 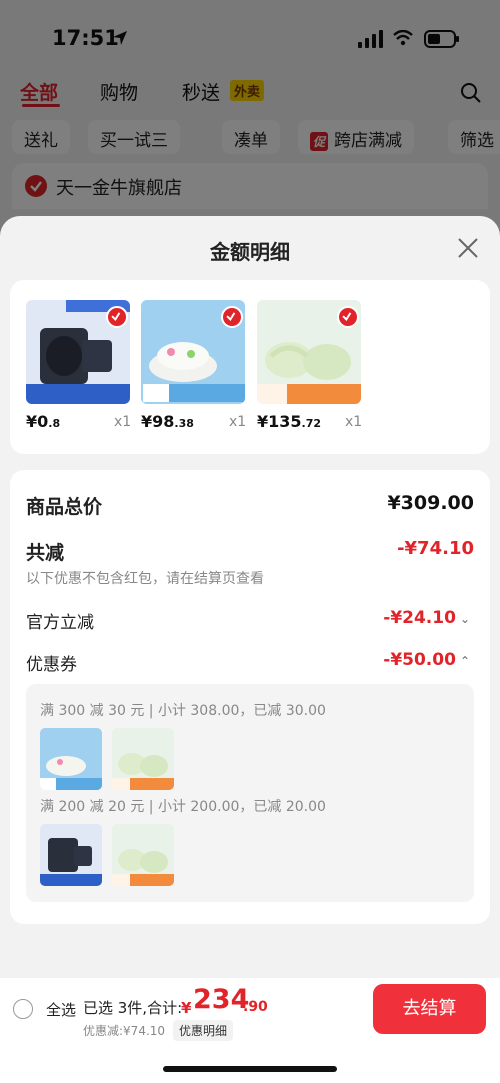 What do you see at coordinates (464, 619) in the screenshot?
I see `chevron-down-icon: ⌄` at bounding box center [464, 619].